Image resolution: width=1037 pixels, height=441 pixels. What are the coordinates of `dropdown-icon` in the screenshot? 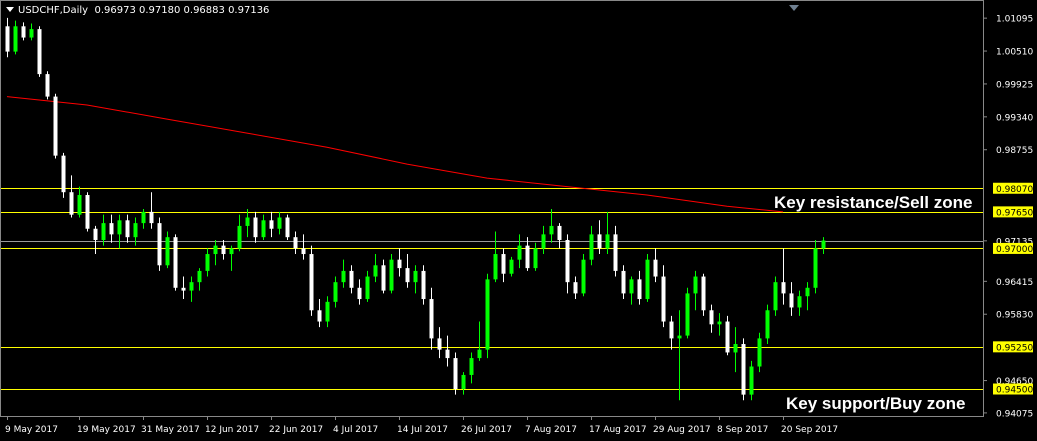 It's located at (10, 9).